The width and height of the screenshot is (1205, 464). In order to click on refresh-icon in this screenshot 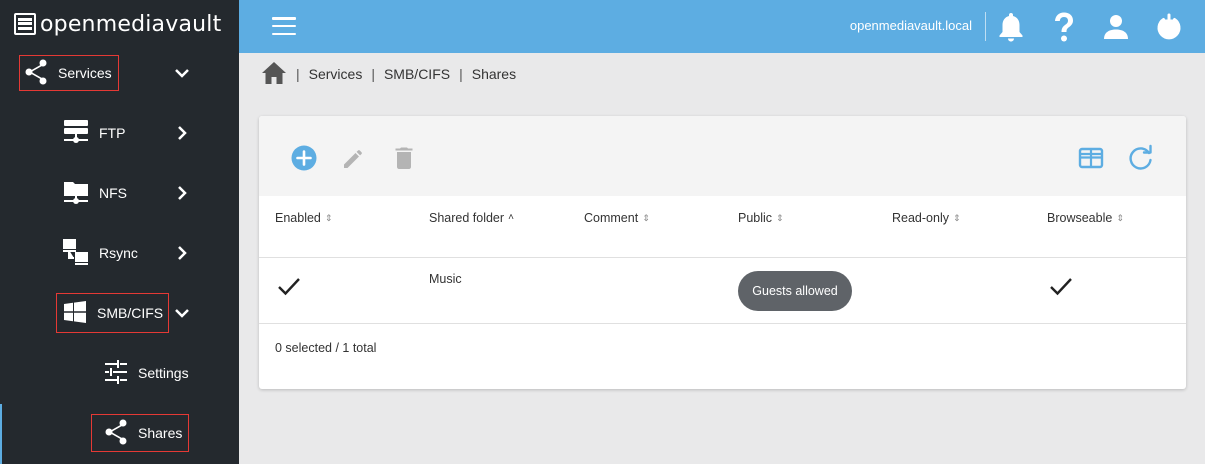, I will do `click(1141, 158)`.